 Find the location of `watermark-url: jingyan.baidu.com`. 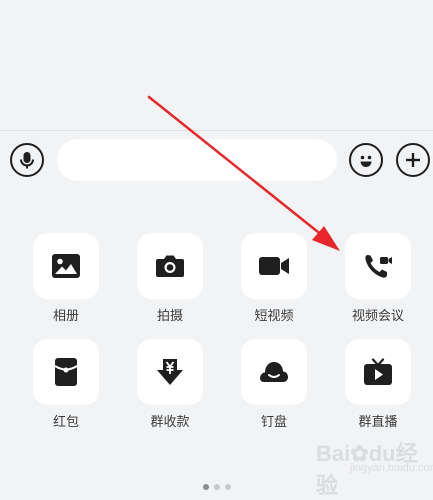

watermark-url: jingyan.baidu.com is located at coordinates (391, 468).